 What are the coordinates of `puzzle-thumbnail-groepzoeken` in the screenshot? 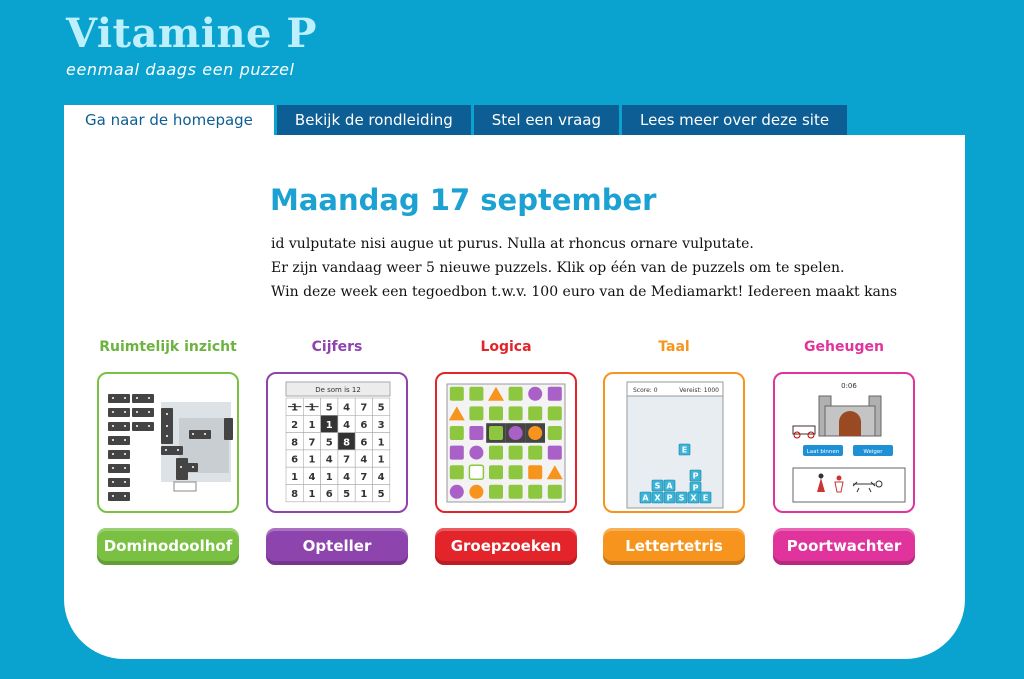 It's located at (506, 442).